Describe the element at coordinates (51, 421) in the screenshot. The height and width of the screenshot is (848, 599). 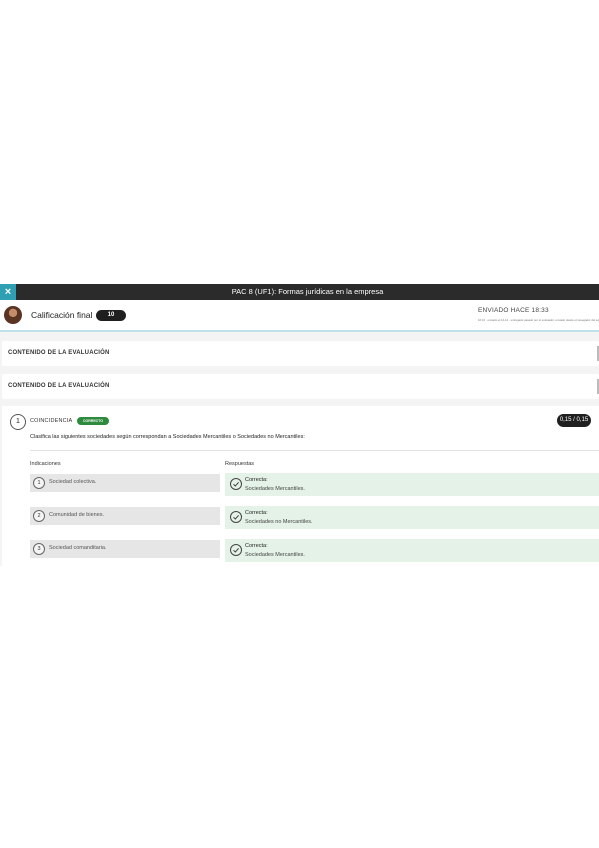
I see `question-type: COINCIDENCIA` at that location.